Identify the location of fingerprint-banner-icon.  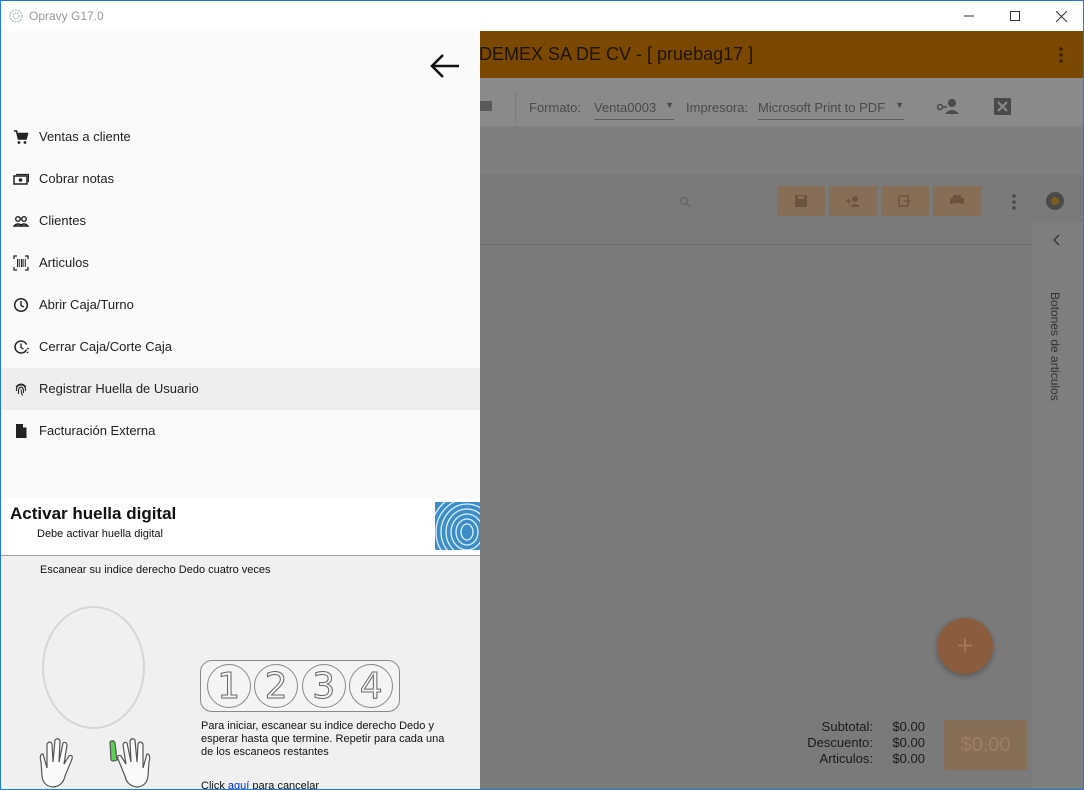
(457, 526).